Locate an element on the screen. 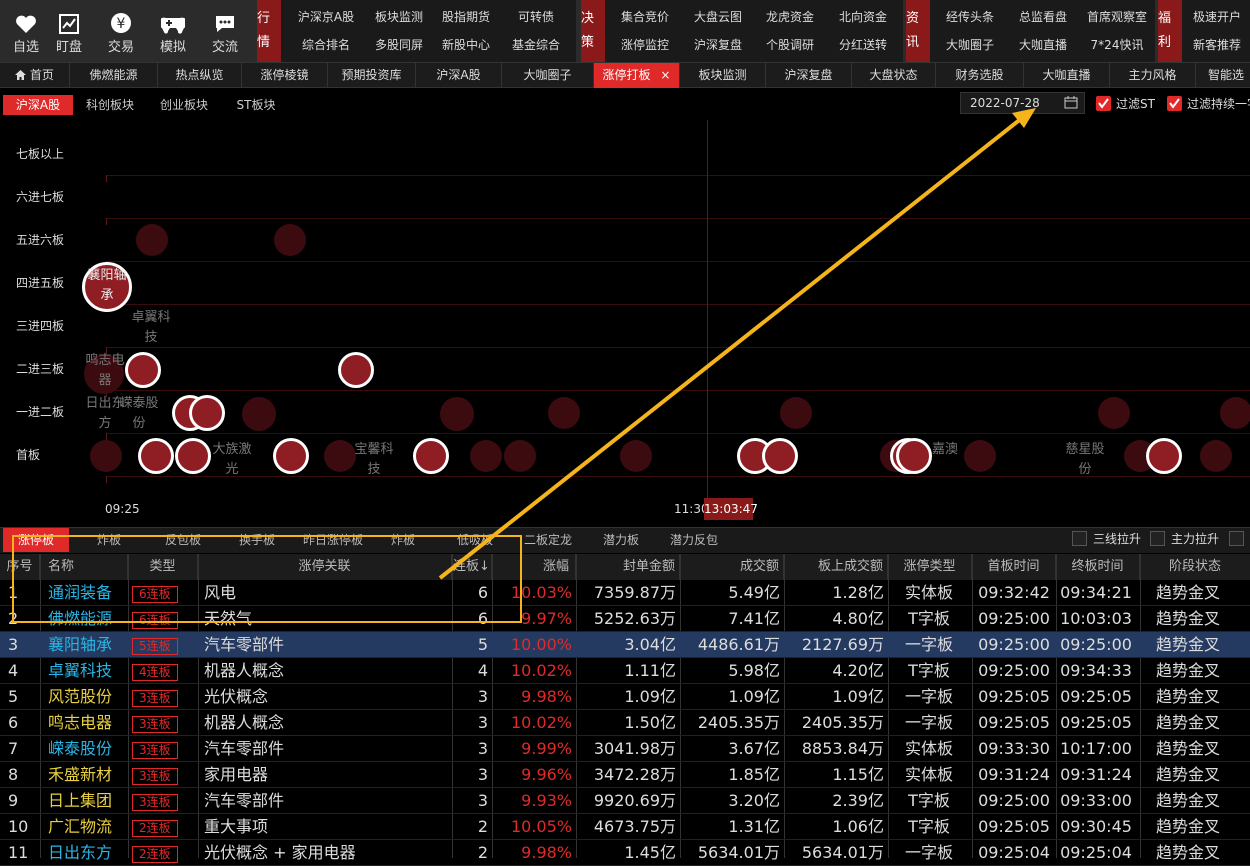  filter-st-checkbox is located at coordinates (1103, 103).